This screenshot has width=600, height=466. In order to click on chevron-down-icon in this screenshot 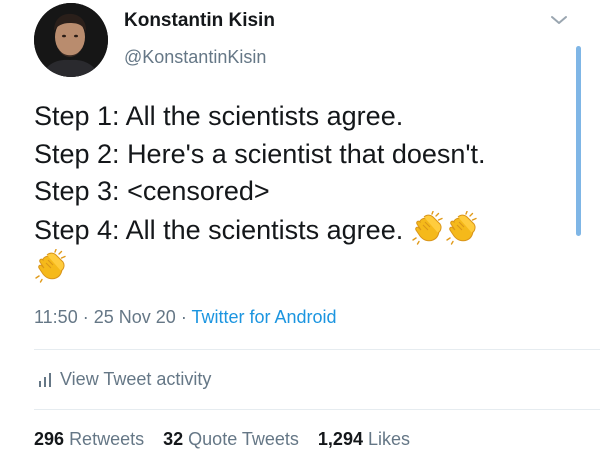, I will do `click(559, 20)`.